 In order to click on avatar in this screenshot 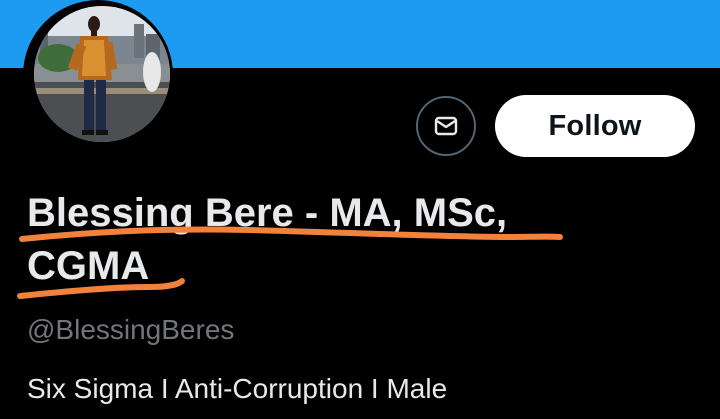, I will do `click(102, 74)`.